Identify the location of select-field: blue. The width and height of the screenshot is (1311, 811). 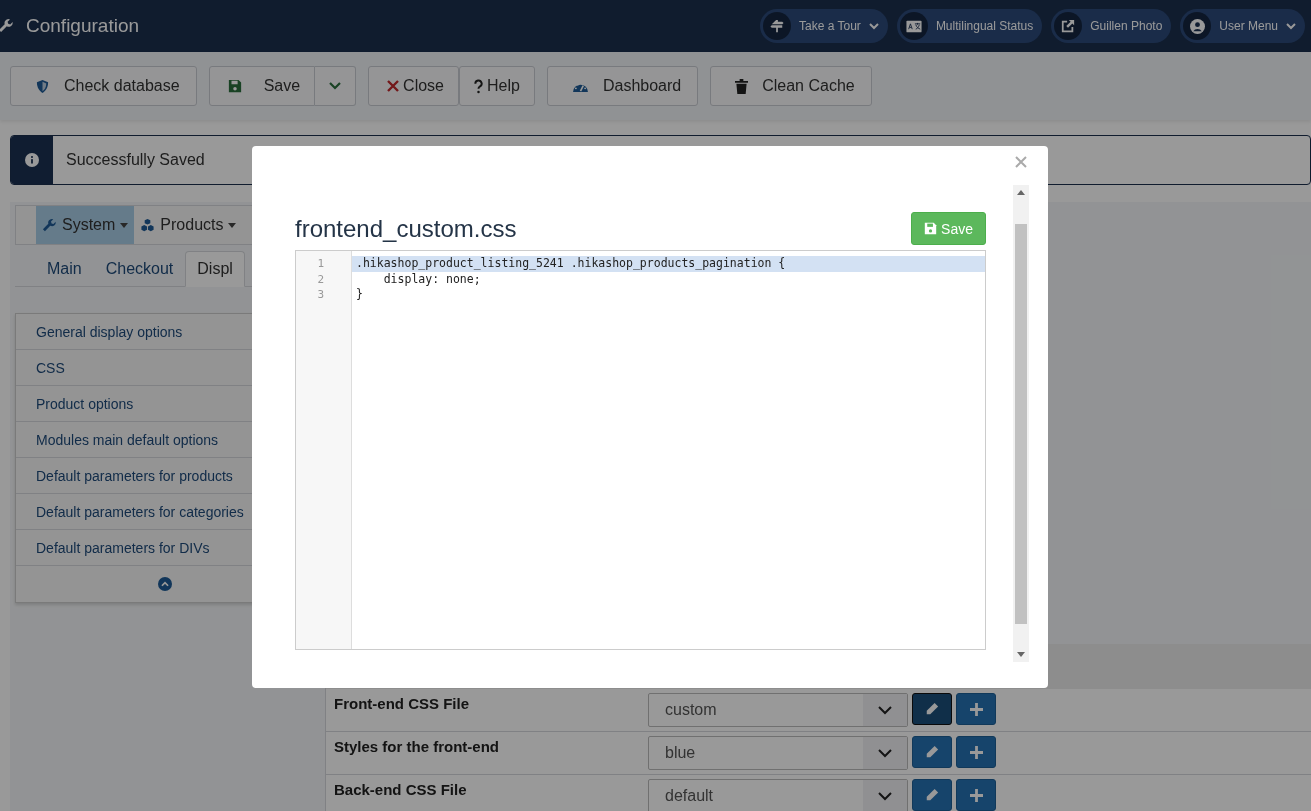
(778, 753).